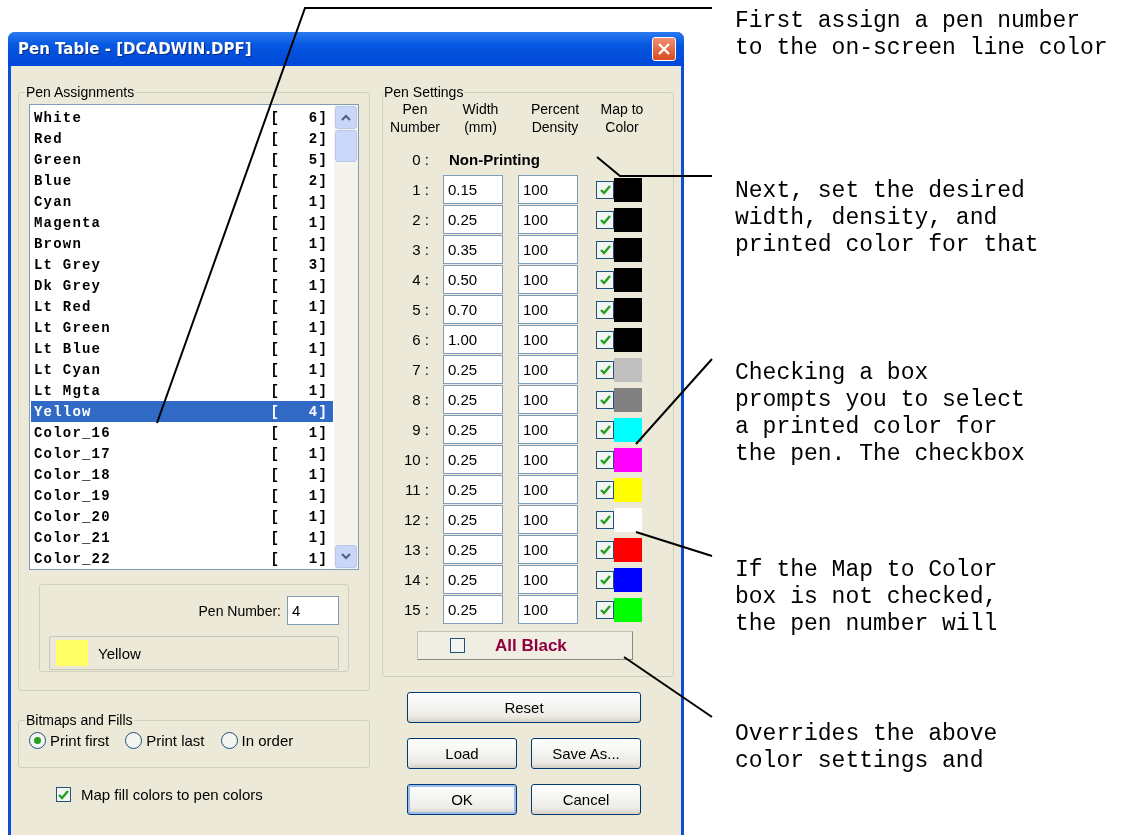 The height and width of the screenshot is (835, 1129). I want to click on column-header: Pen Number, so click(415, 118).